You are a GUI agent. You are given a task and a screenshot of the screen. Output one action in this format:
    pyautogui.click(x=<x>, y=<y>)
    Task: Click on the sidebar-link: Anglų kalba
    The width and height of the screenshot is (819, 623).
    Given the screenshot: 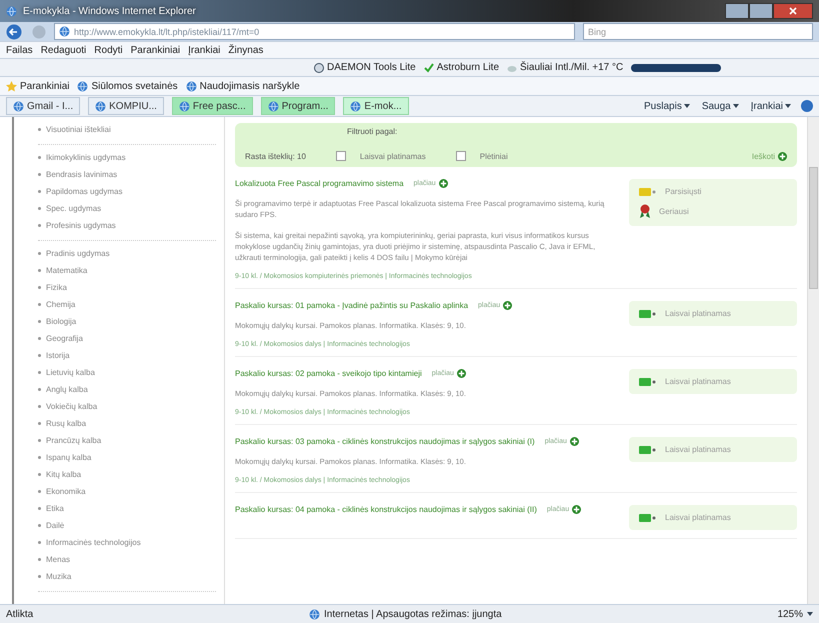 What is the action you would take?
    pyautogui.click(x=67, y=389)
    